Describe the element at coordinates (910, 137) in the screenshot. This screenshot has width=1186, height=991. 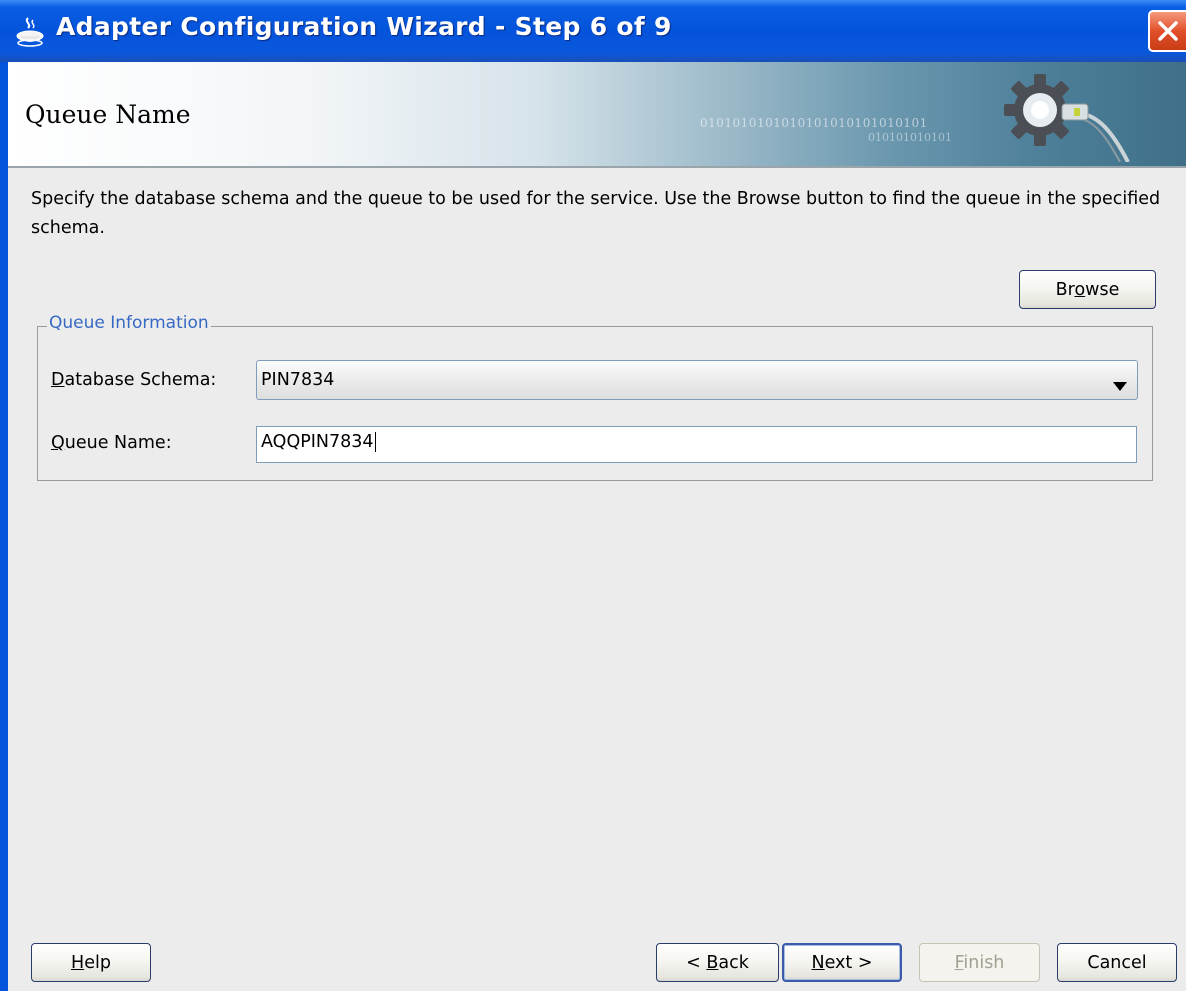
I see `banner-binary-decoration-2: 010101010101` at that location.